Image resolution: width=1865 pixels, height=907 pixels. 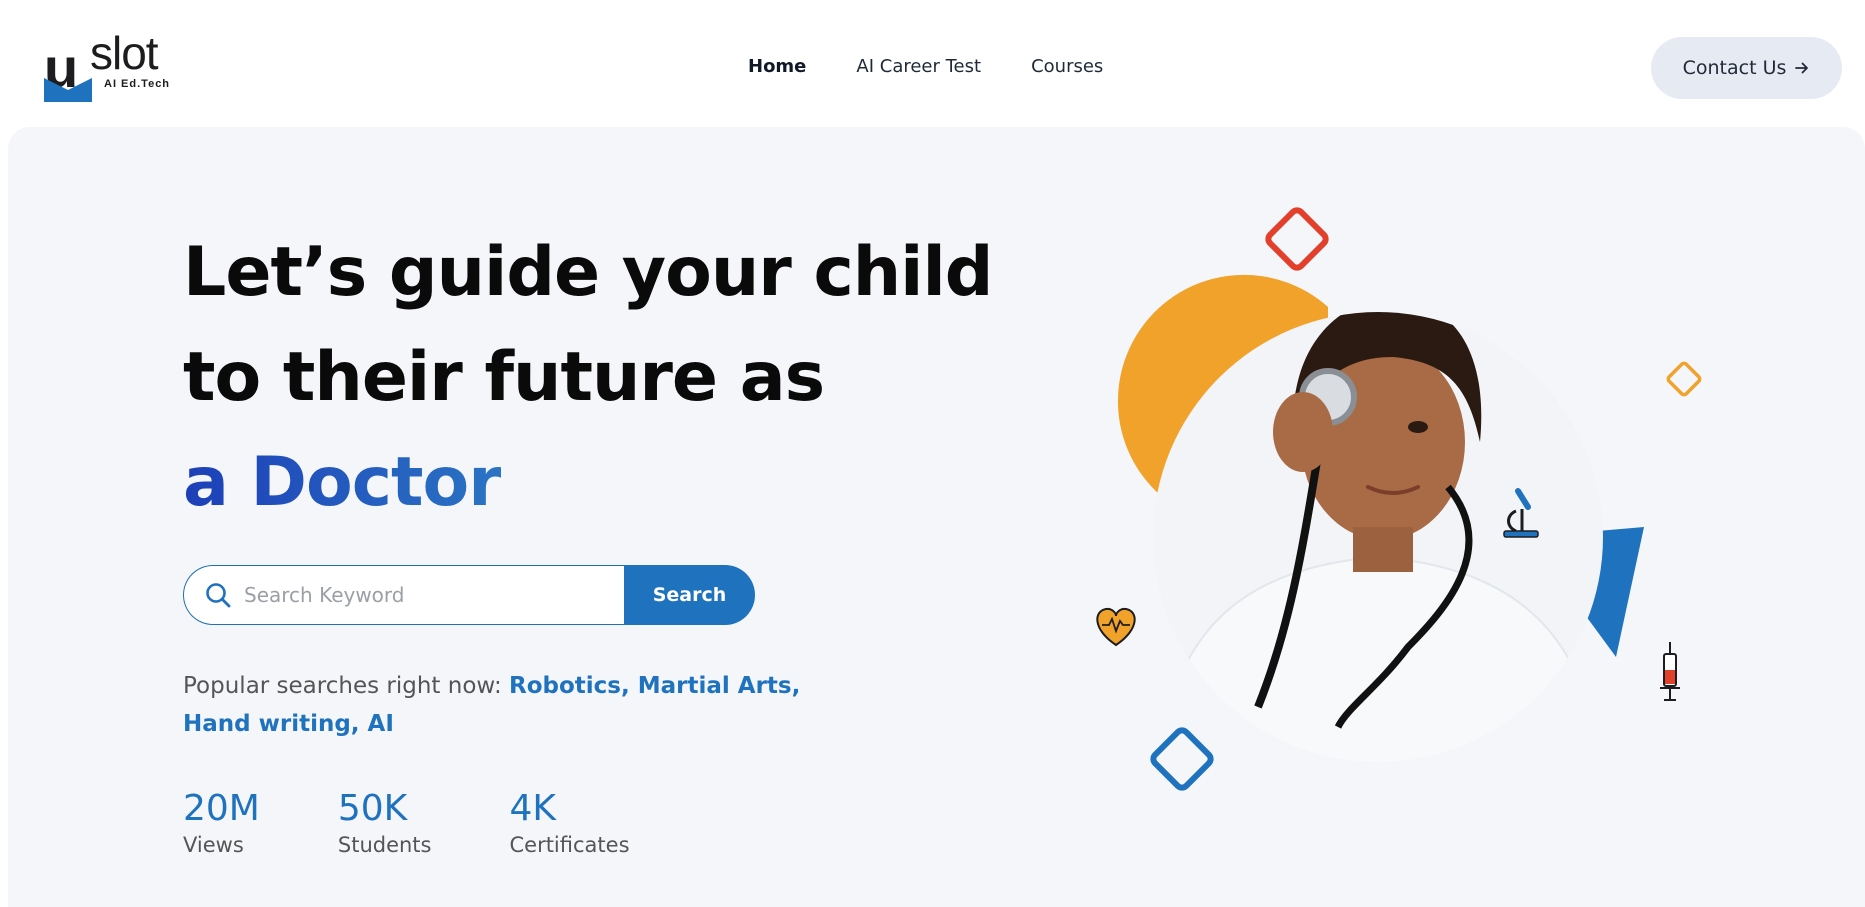 I want to click on main-nav: Home AI Career Test Courses, so click(x=925, y=66).